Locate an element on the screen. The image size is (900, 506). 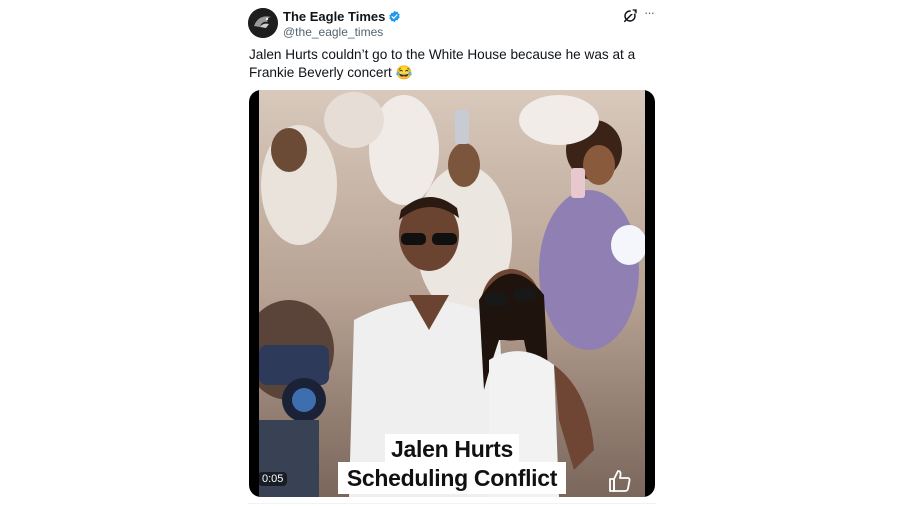
author-avatar is located at coordinates (263, 23).